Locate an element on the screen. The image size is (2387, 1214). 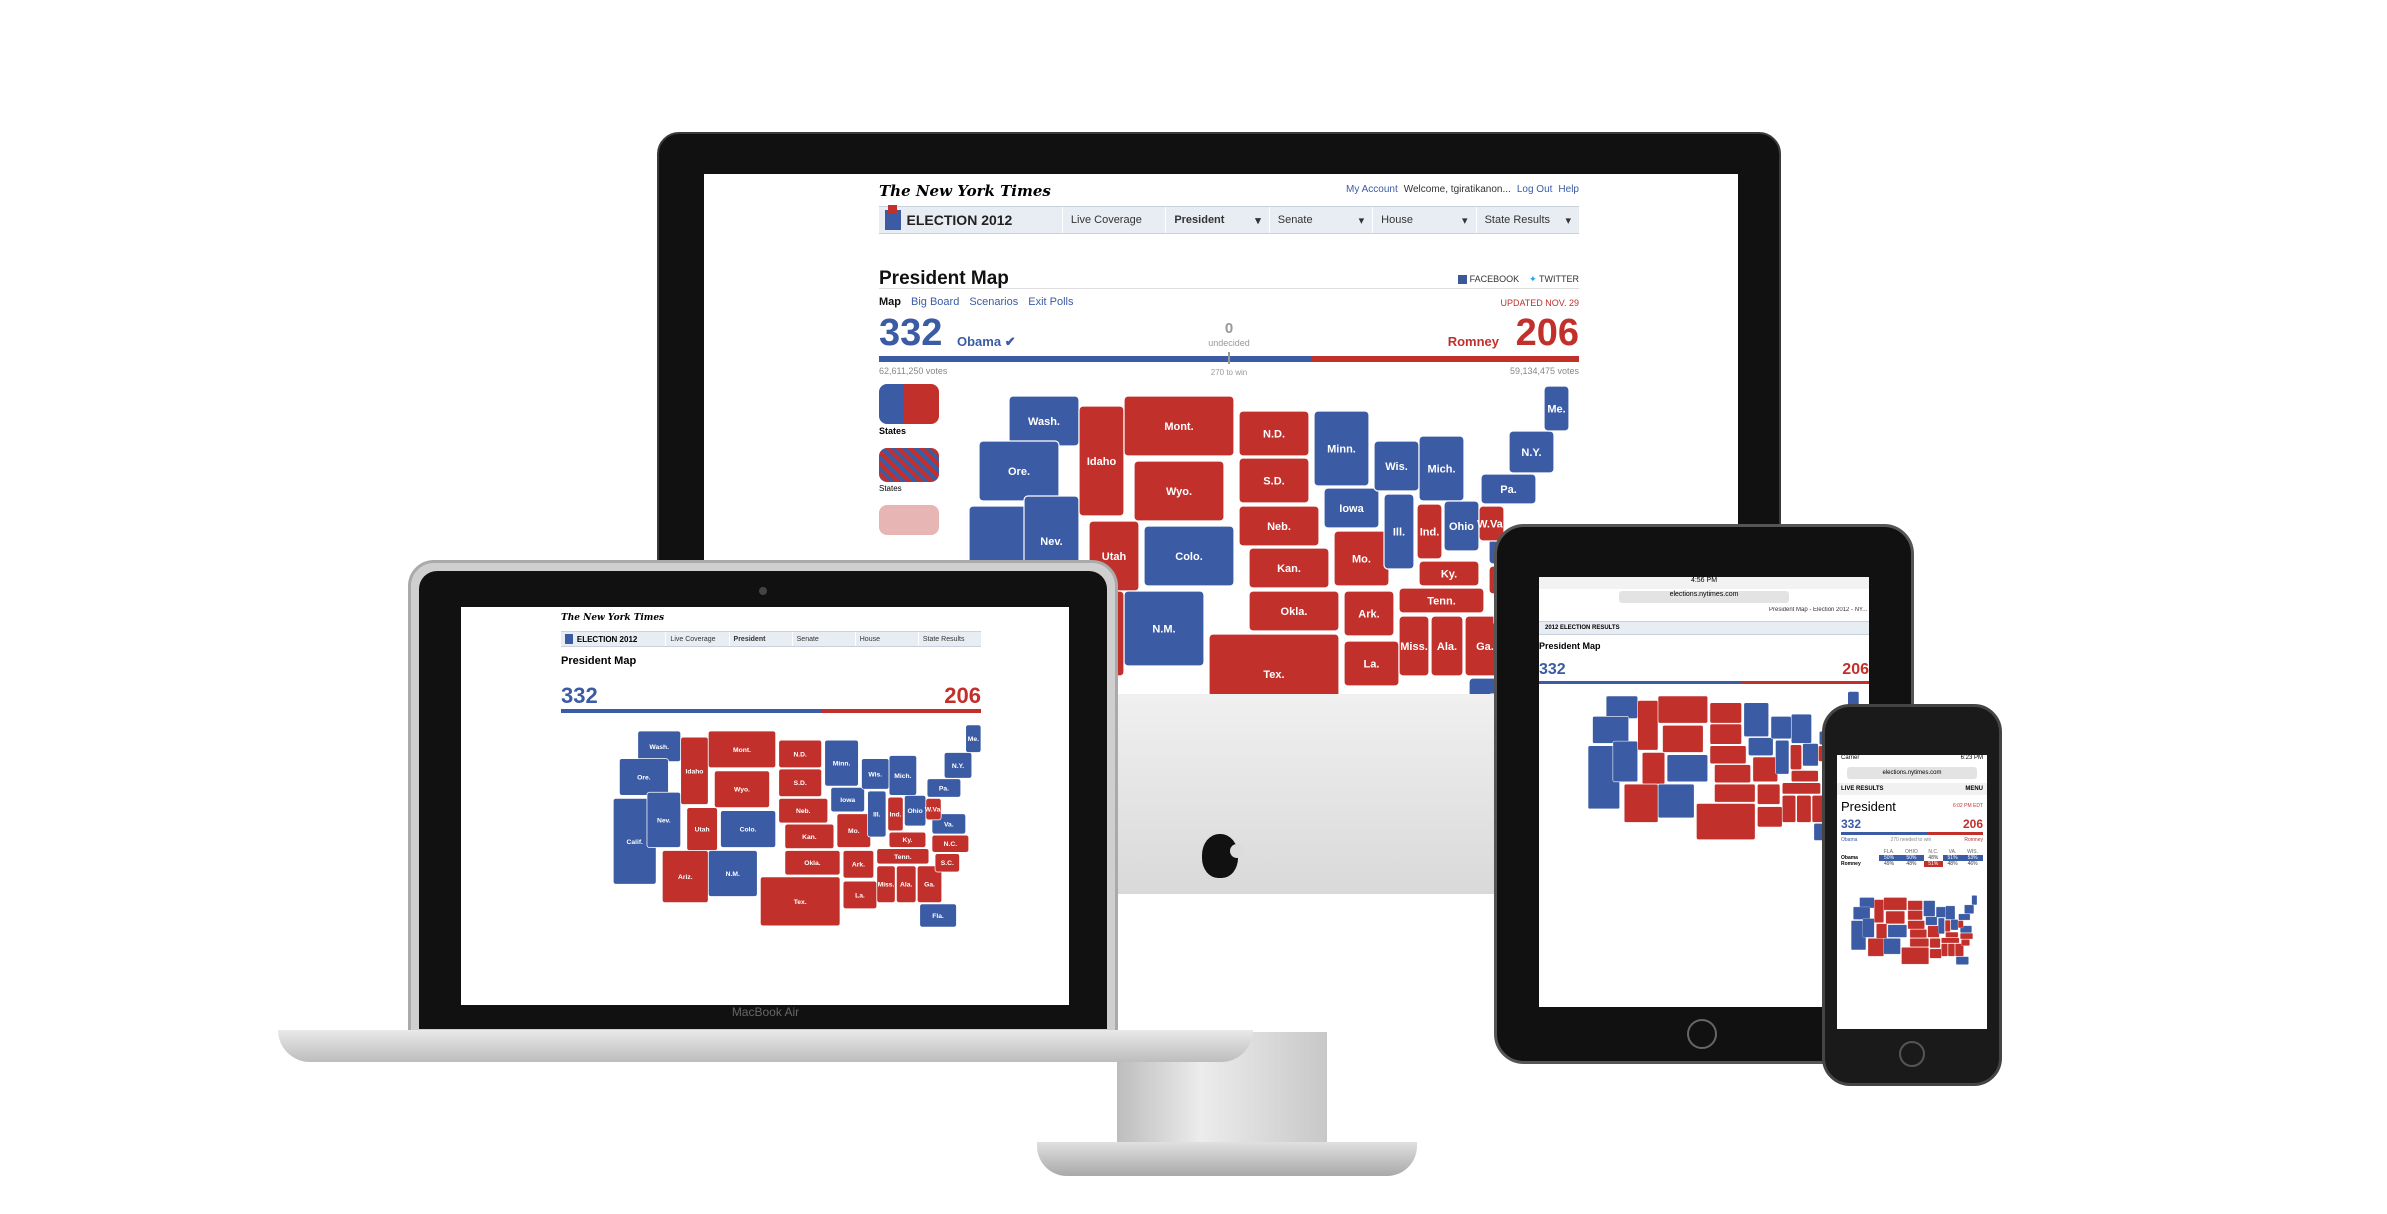
thumb-states is located at coordinates (909, 404).